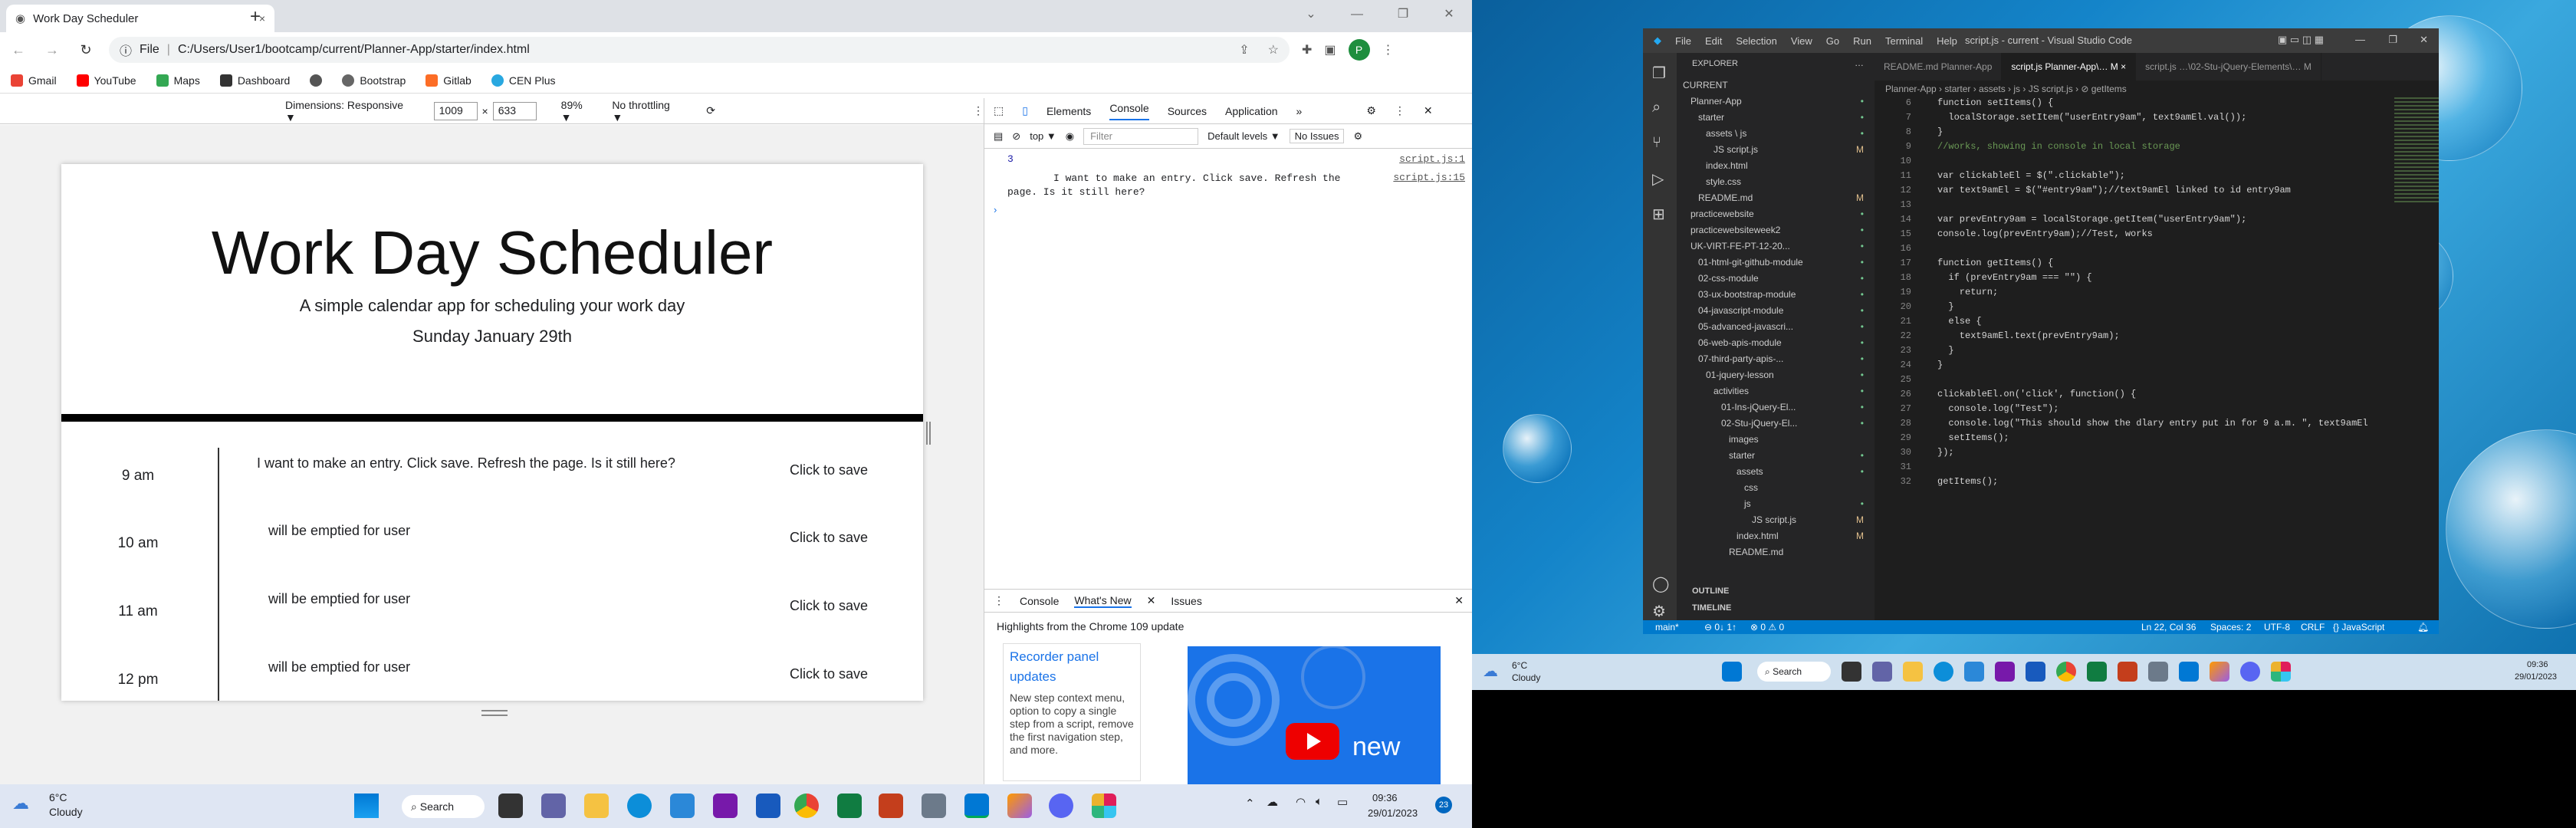  I want to click on bookmark-globe, so click(317, 80).